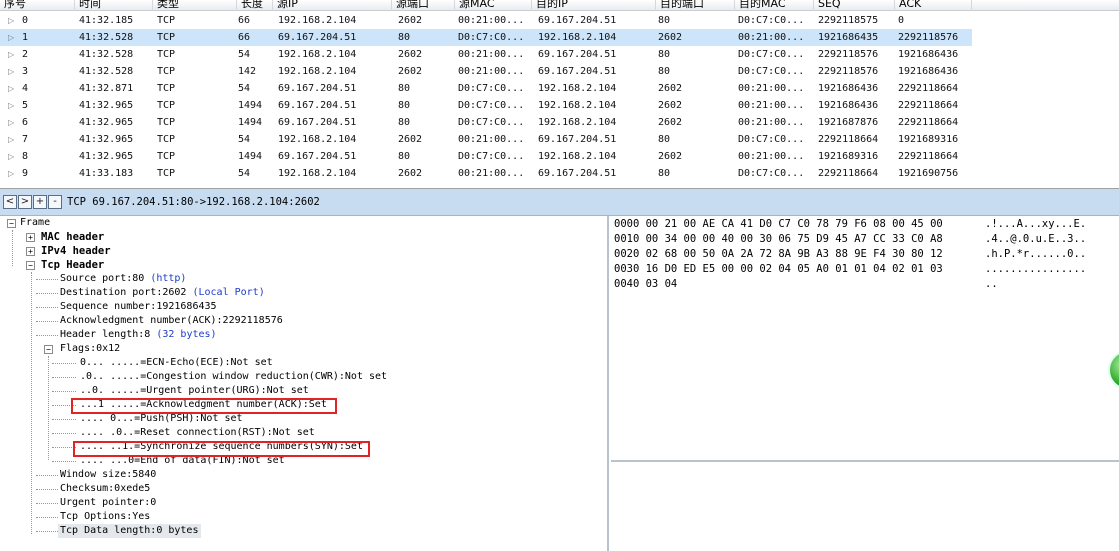 The height and width of the screenshot is (551, 1119). Describe the element at coordinates (991, 284) in the screenshot. I see `ascii-line: ..` at that location.